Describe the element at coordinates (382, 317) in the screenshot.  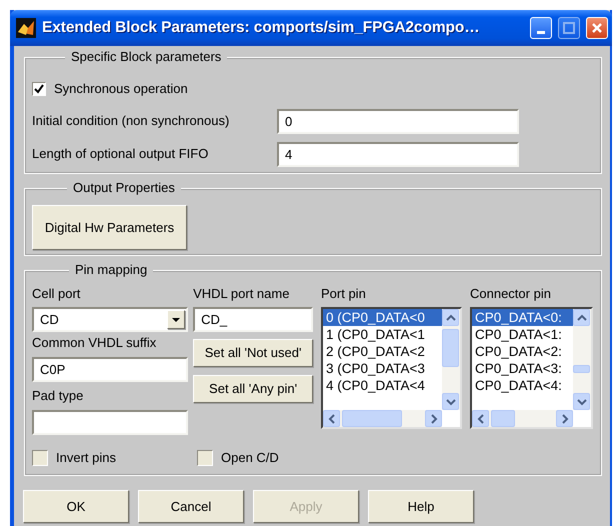
I see `list-item: 0 (CP0_DATA<0` at that location.